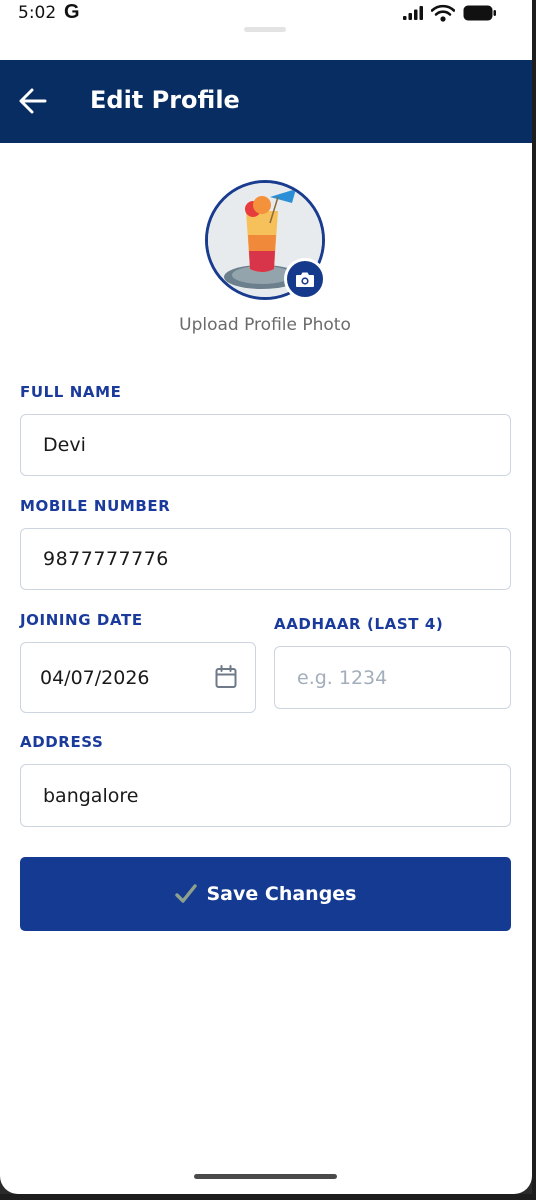 This screenshot has height=1200, width=536. What do you see at coordinates (62, 742) in the screenshot?
I see `address-label: ADDRESS` at bounding box center [62, 742].